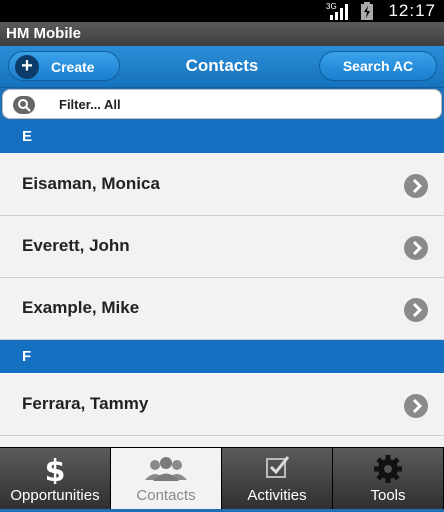 This screenshot has height=512, width=444. What do you see at coordinates (412, 10) in the screenshot?
I see `status-time: 12:17` at bounding box center [412, 10].